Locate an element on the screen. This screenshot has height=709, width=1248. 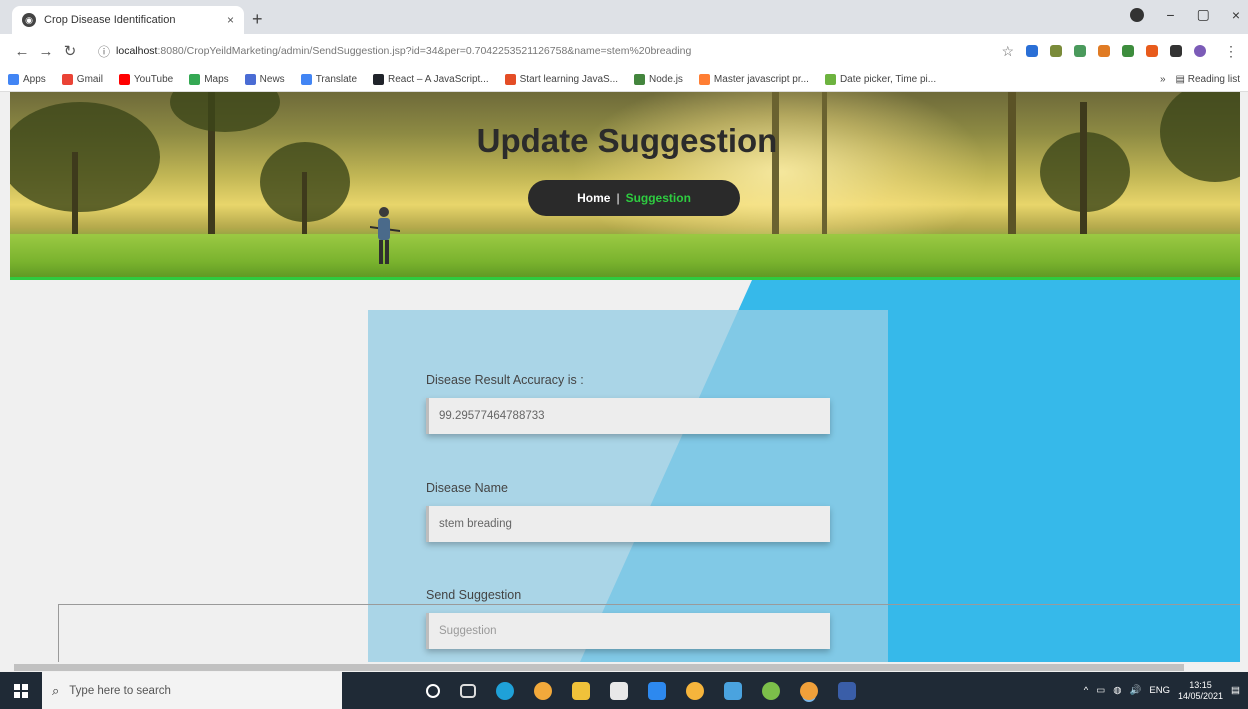
browser-tab: ◉ Crop Disease Identification × is located at coordinates (128, 20).